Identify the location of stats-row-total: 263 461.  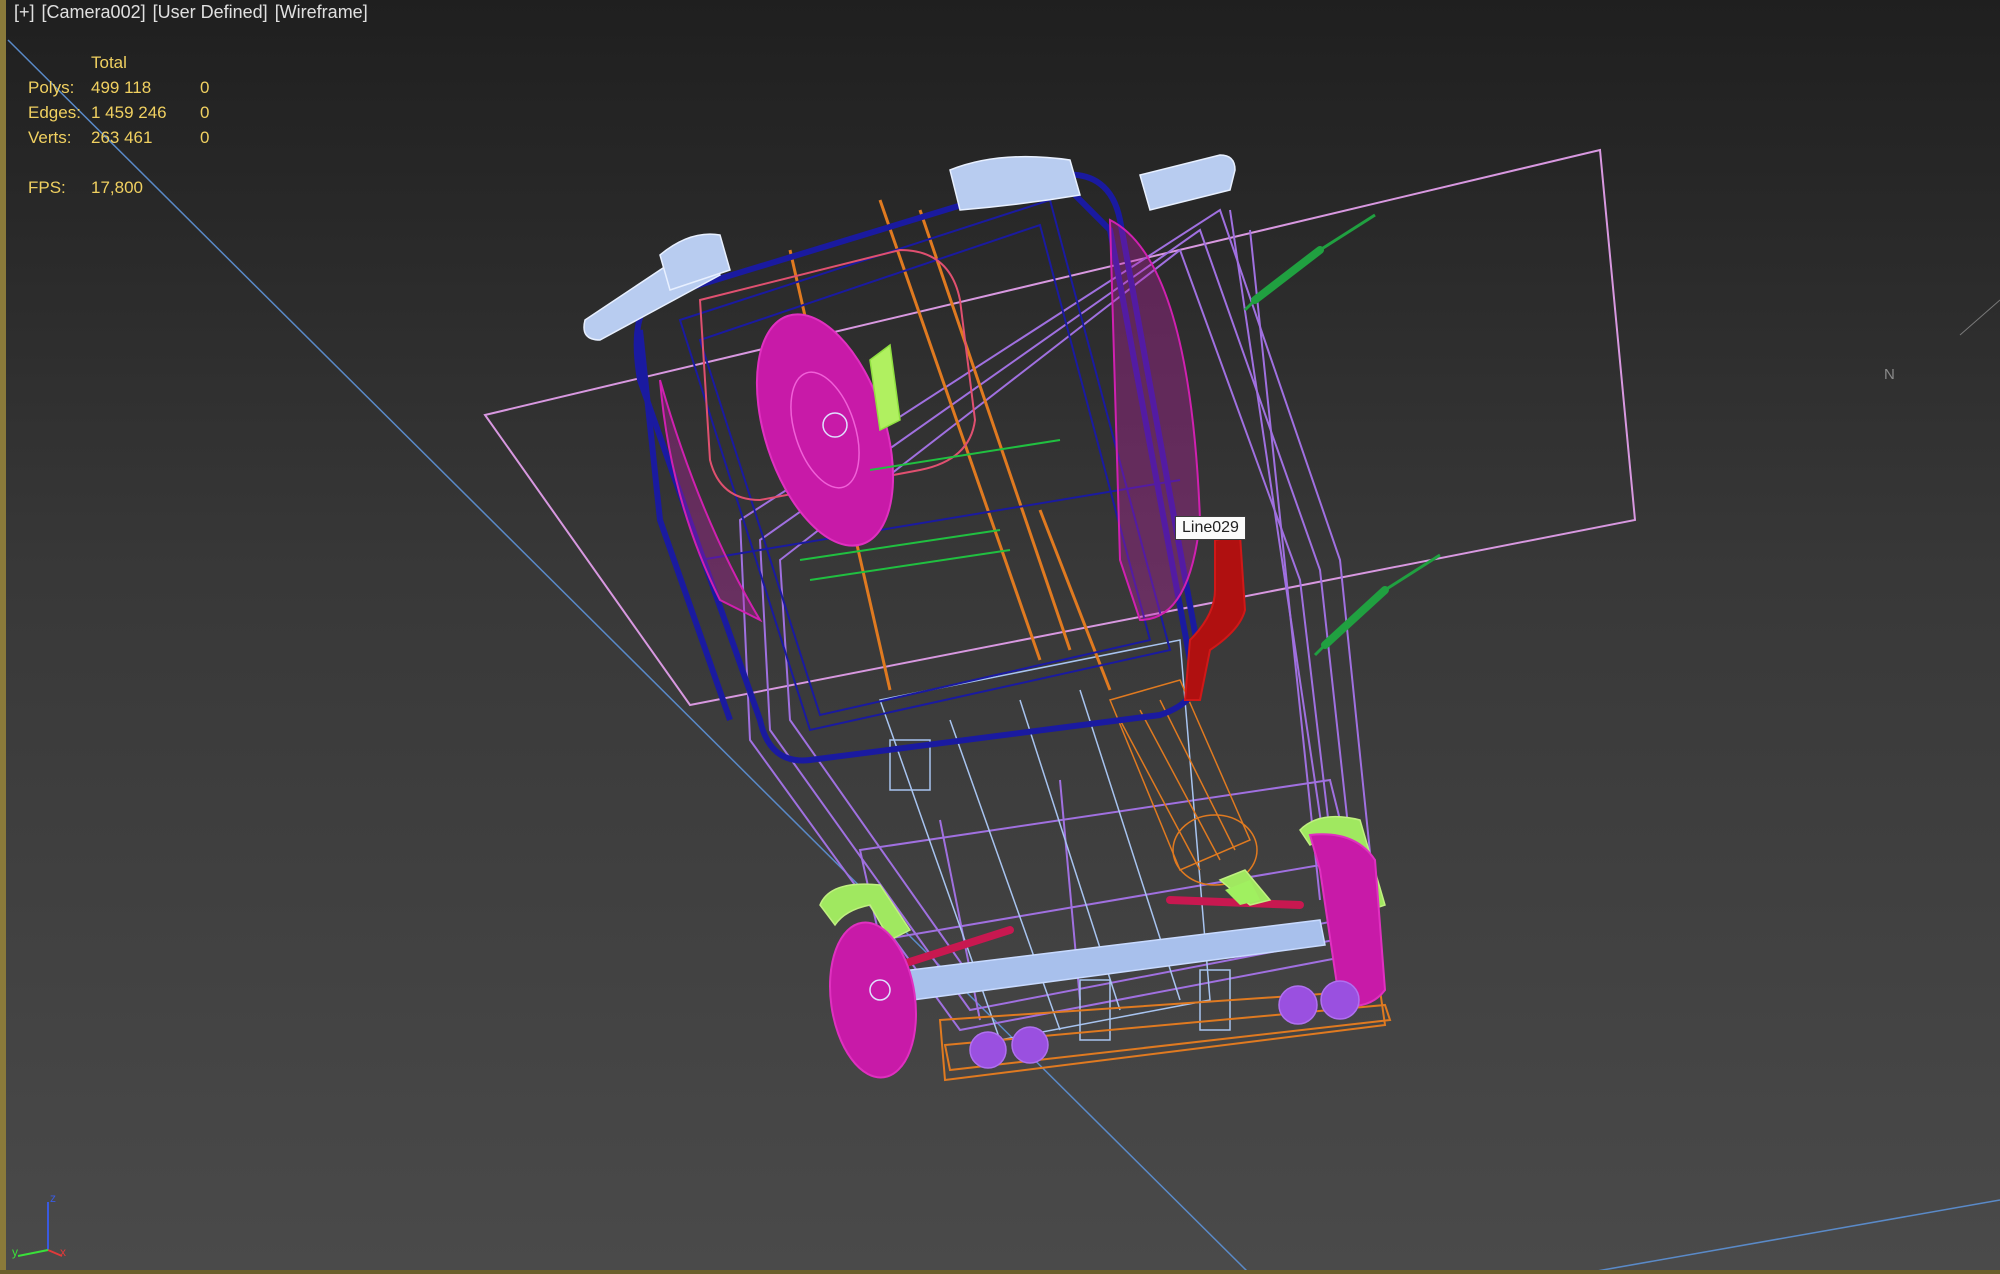
(122, 137).